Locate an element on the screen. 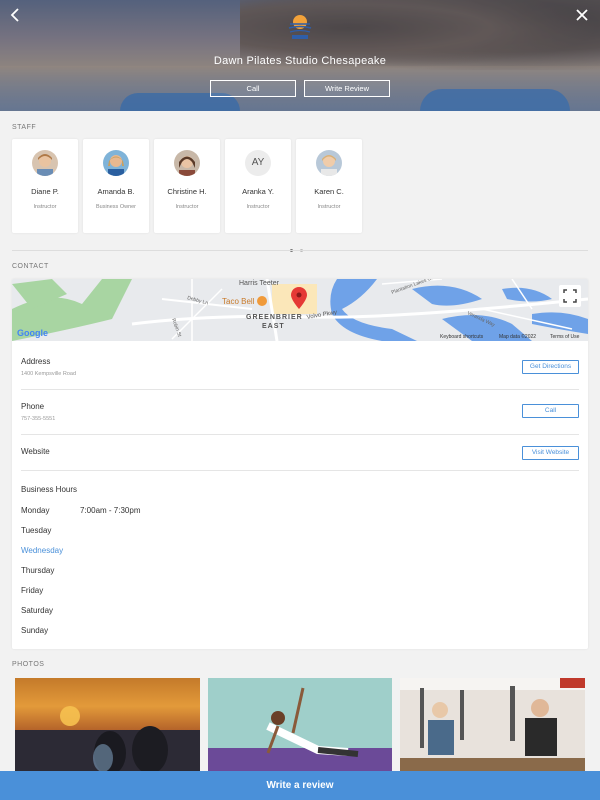 The image size is (600, 800). hours-monday: 7:00am - 7:30pm is located at coordinates (110, 510).